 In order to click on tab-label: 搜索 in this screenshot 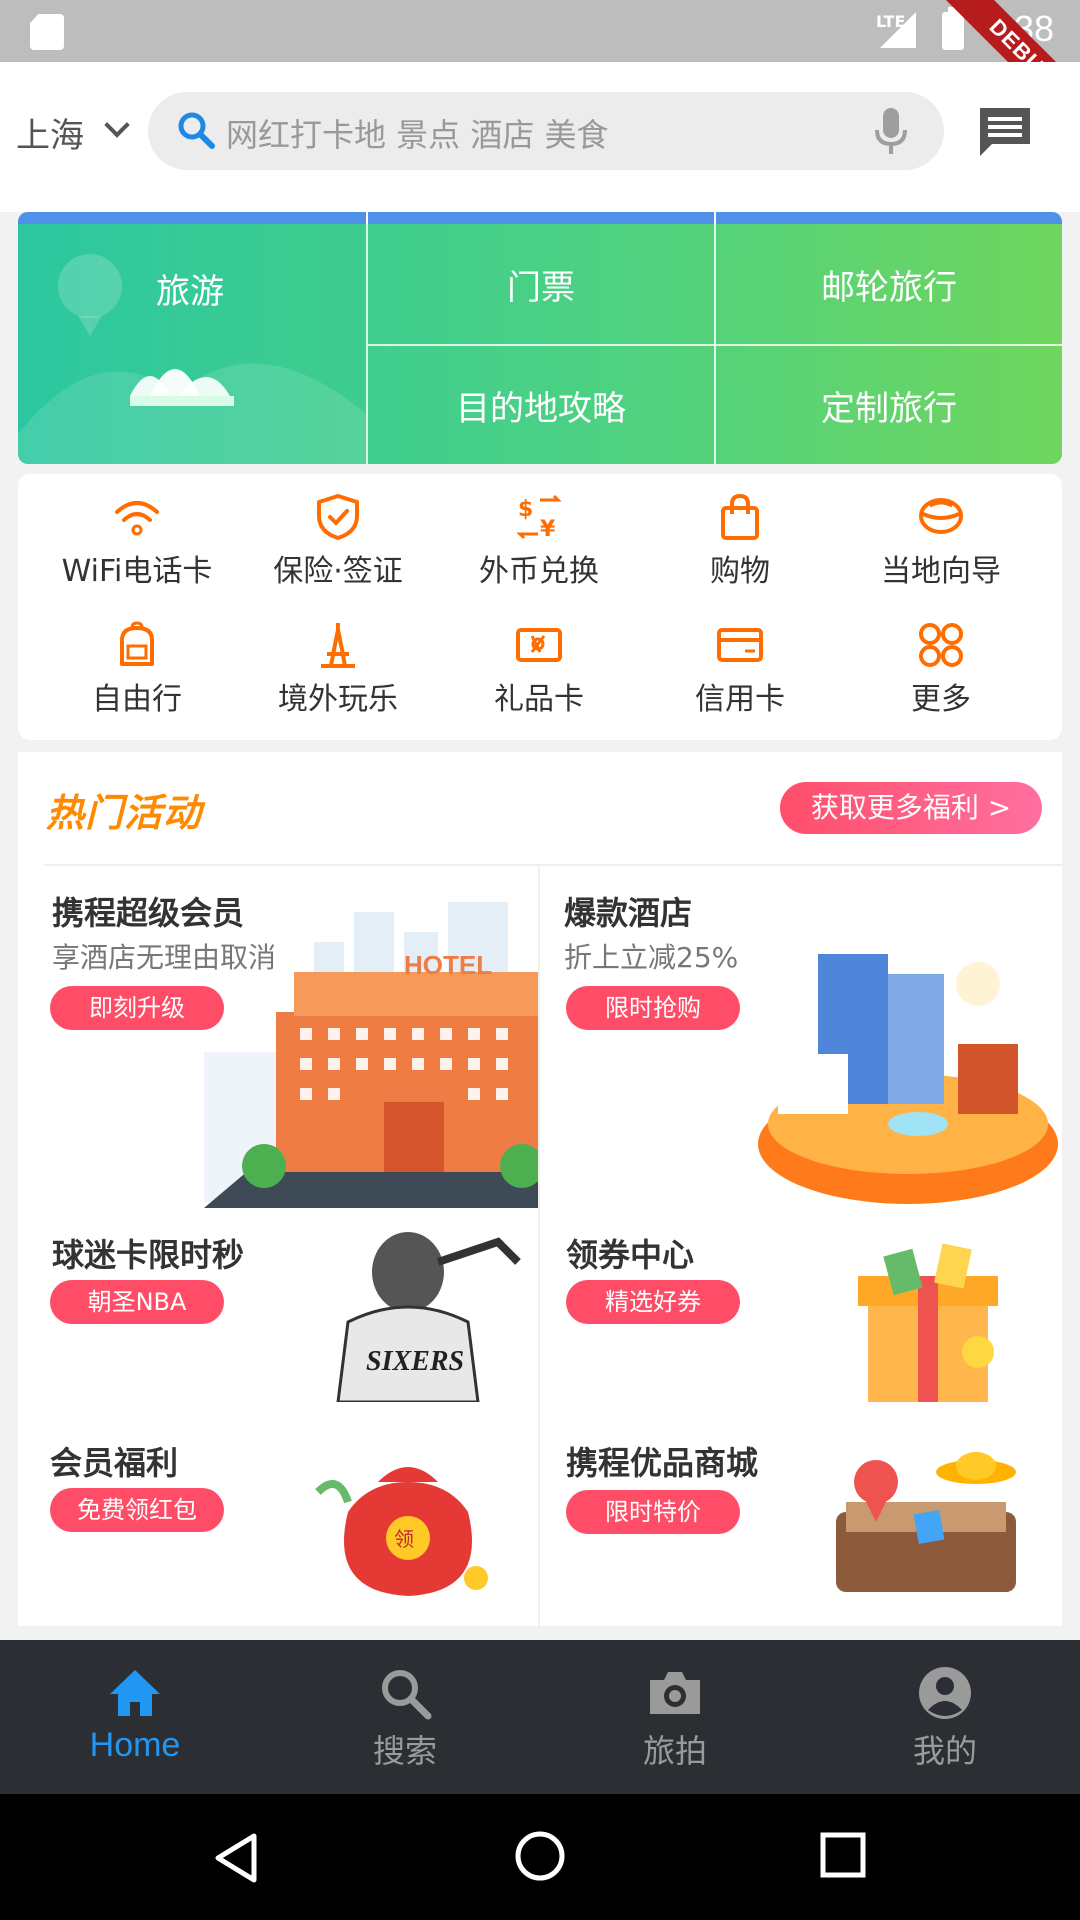, I will do `click(404, 1751)`.